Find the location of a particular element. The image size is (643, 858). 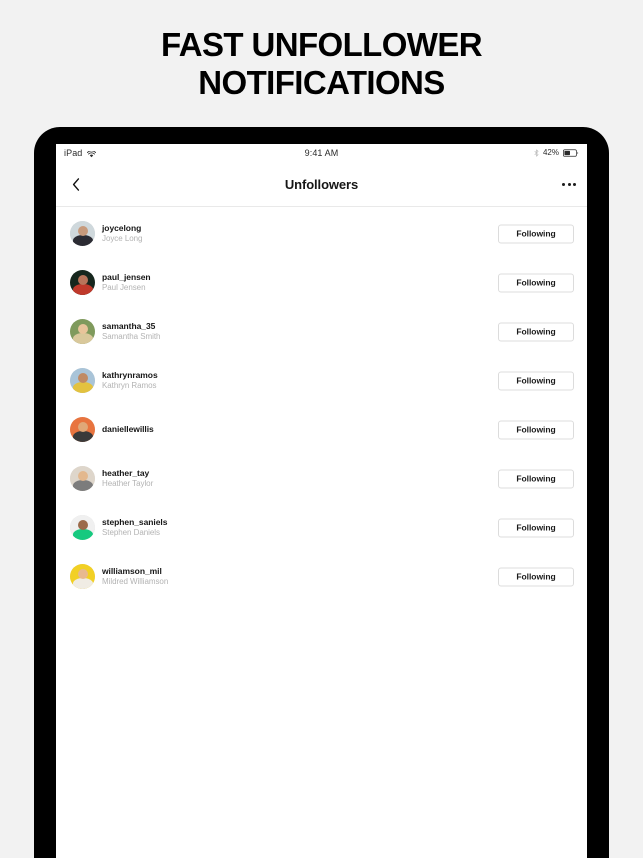

fullname-label: Joyce Long is located at coordinates (122, 238).